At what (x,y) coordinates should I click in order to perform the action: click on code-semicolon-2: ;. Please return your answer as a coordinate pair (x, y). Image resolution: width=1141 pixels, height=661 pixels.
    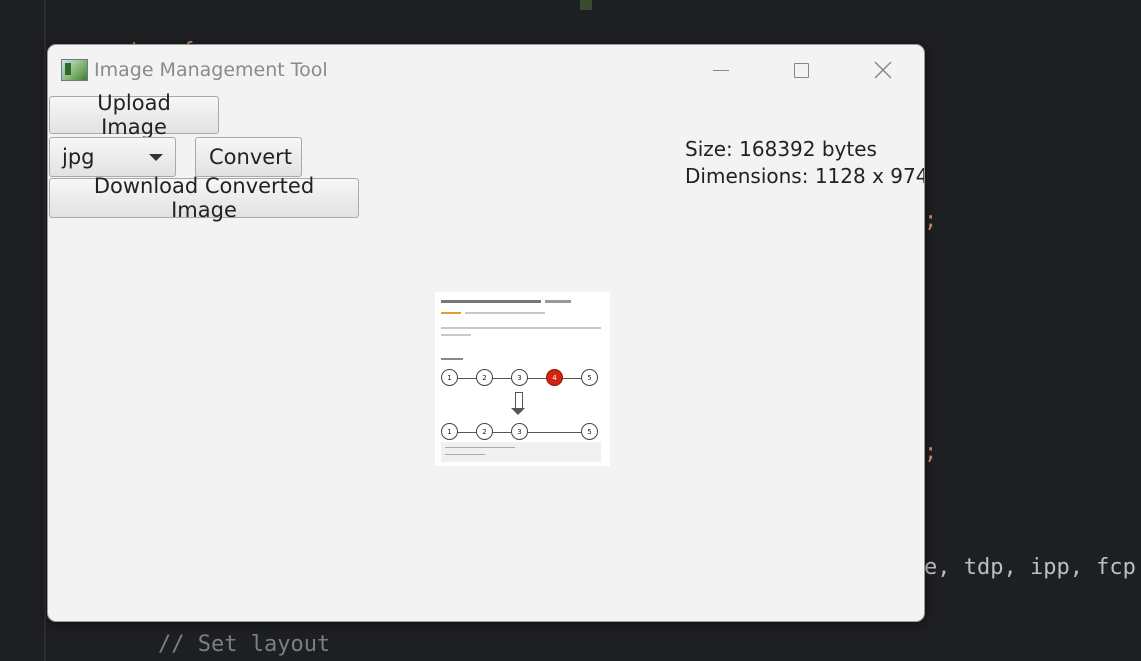
    Looking at the image, I should click on (931, 452).